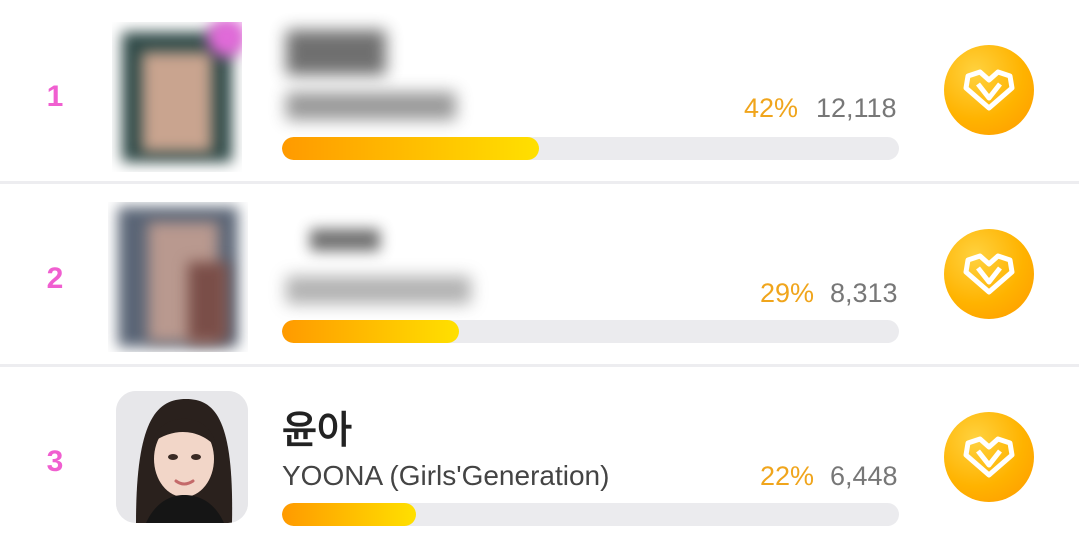 Image resolution: width=1079 pixels, height=547 pixels. Describe the element at coordinates (55, 96) in the screenshot. I see `rank-number: 1` at that location.